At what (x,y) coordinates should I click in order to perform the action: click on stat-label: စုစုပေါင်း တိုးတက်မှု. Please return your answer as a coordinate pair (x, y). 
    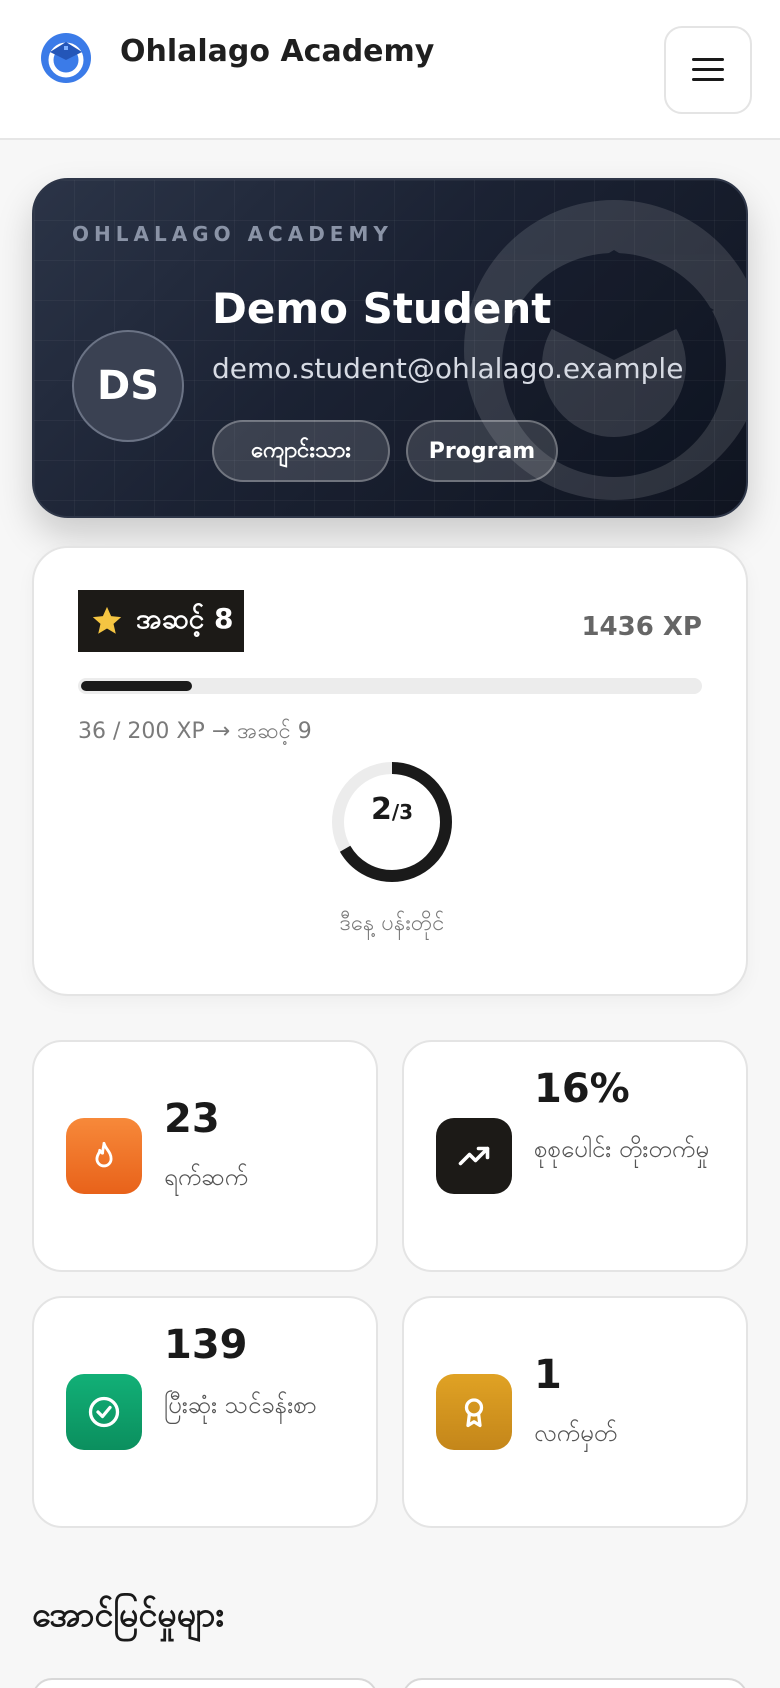
    Looking at the image, I should click on (621, 1149).